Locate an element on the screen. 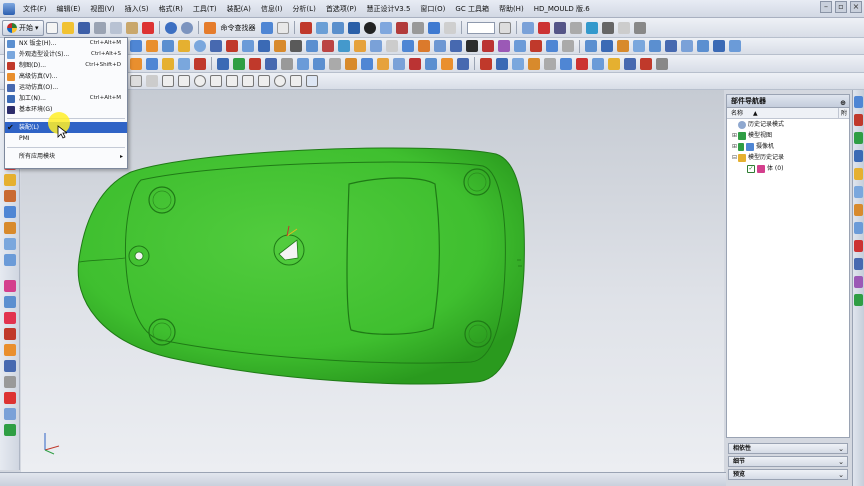  offset-face-icon is located at coordinates (488, 46).